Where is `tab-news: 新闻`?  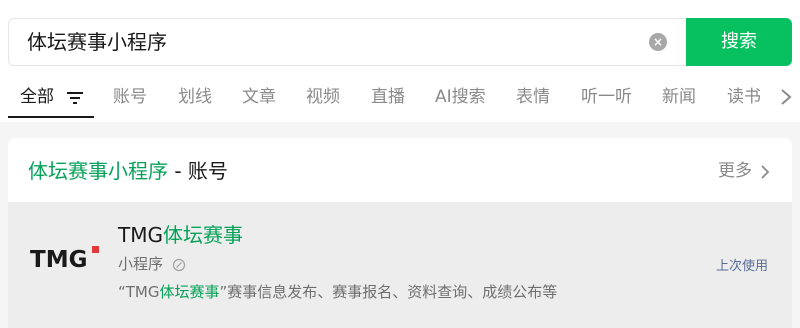 tab-news: 新闻 is located at coordinates (679, 97).